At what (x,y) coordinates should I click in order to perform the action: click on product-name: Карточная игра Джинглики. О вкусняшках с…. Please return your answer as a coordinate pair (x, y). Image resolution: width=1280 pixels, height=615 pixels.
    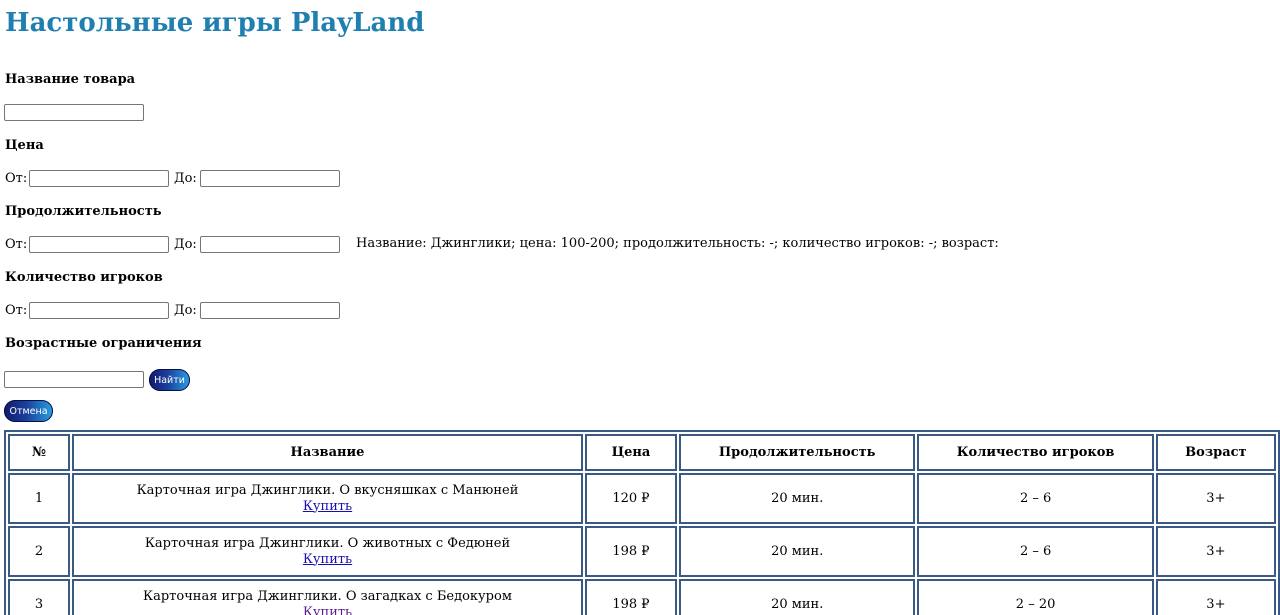
    Looking at the image, I should click on (327, 490).